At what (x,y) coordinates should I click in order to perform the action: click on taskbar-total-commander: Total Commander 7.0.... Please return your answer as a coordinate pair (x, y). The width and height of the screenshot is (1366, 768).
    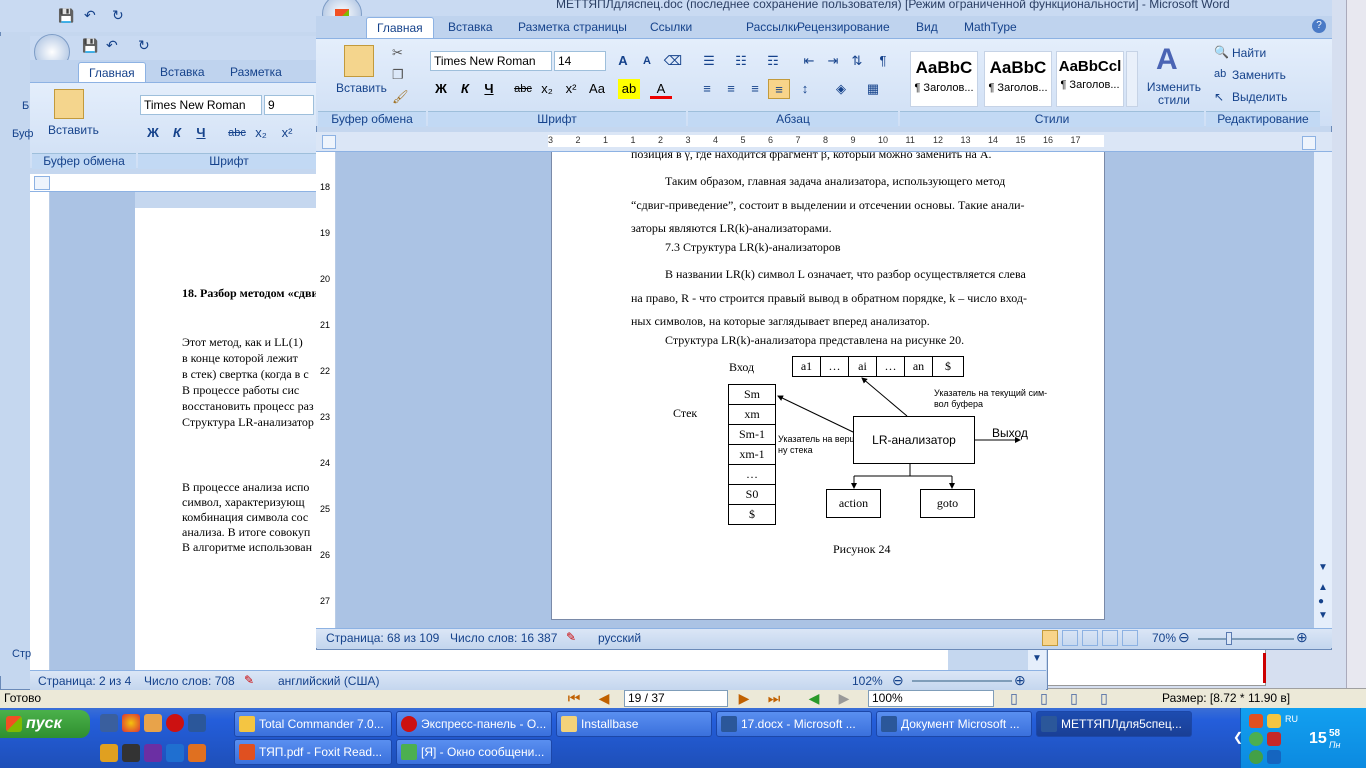
    Looking at the image, I should click on (313, 724).